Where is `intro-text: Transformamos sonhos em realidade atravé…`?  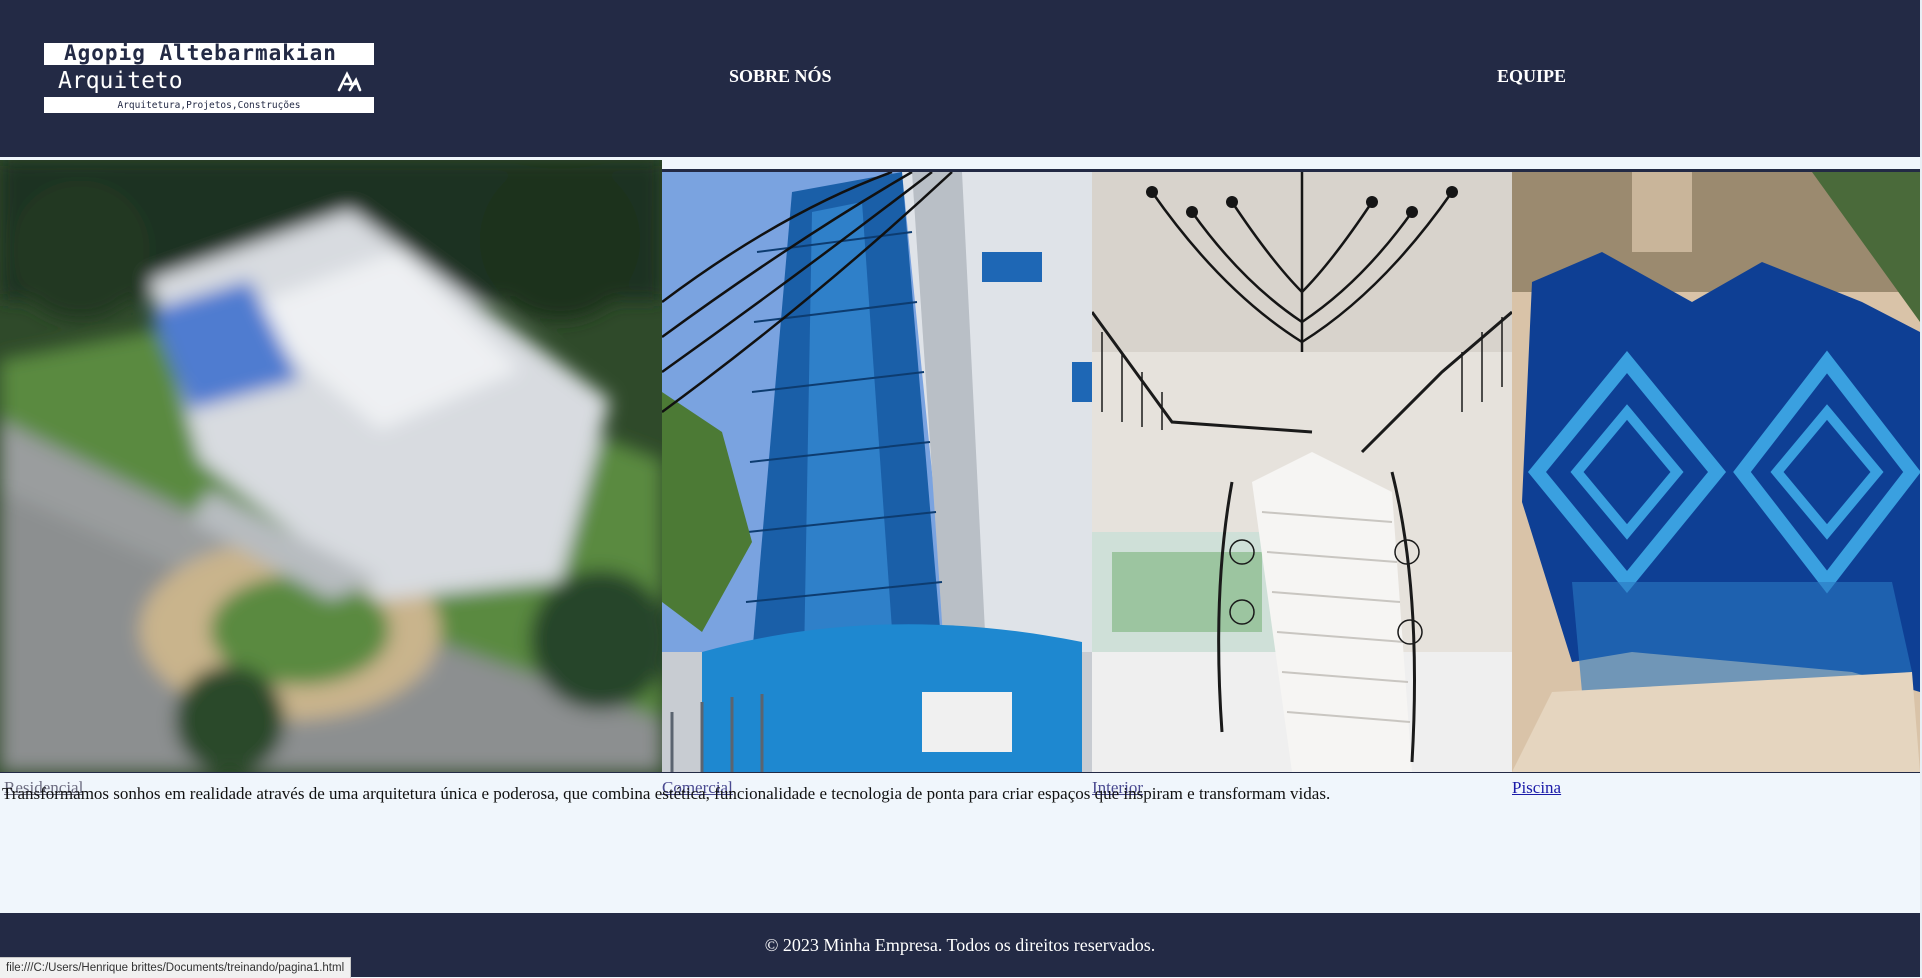 intro-text: Transformamos sonhos em realidade atravé… is located at coordinates (666, 793).